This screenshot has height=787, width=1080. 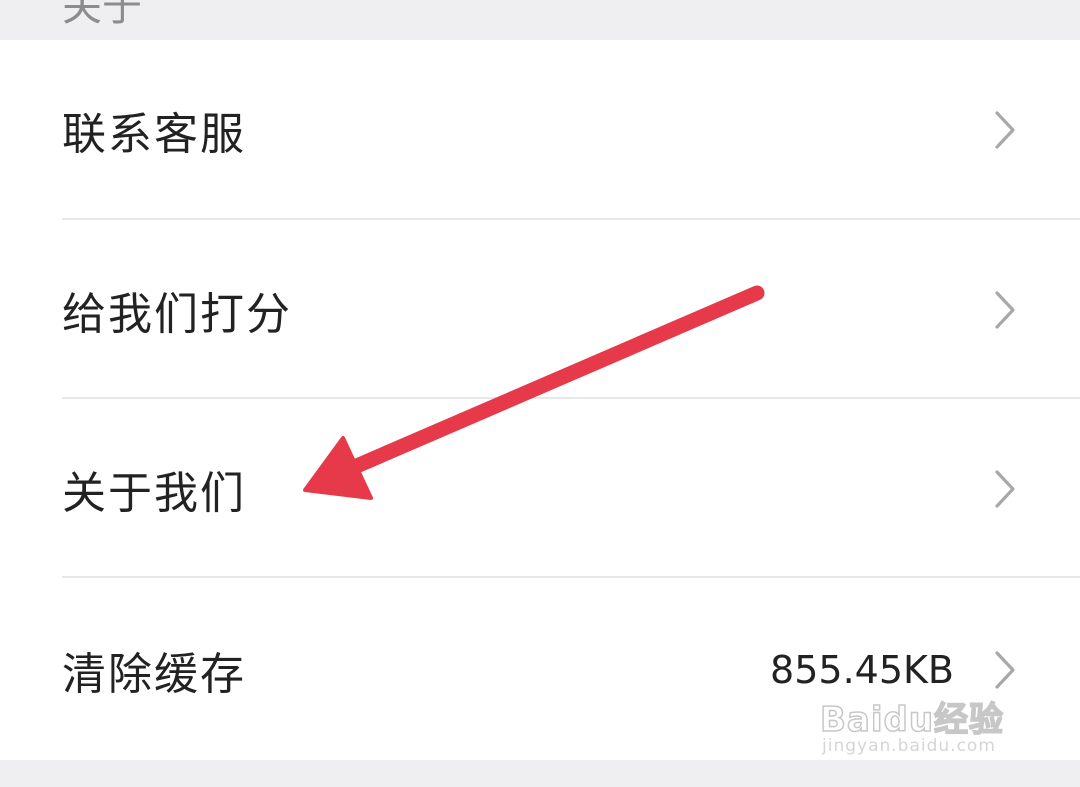 I want to click on section-header-strip: 关于, so click(x=540, y=20).